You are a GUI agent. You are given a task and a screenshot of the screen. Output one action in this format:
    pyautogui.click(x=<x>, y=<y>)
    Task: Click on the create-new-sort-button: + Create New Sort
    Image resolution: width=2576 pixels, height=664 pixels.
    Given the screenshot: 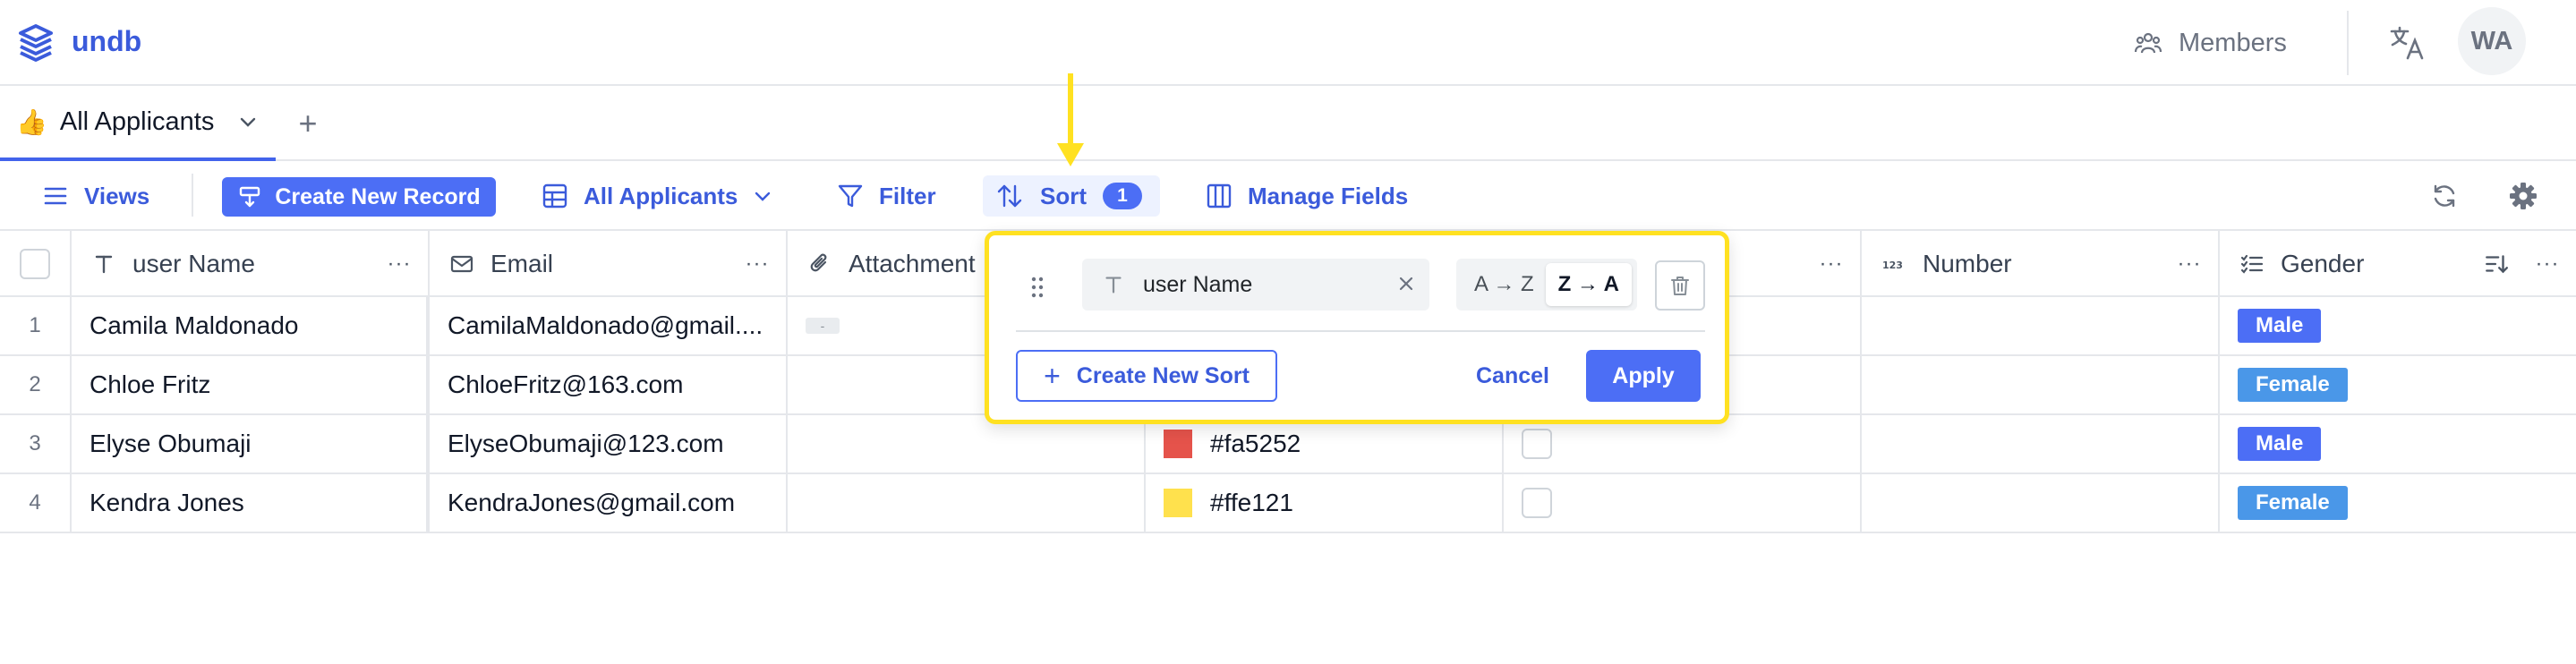 What is the action you would take?
    pyautogui.click(x=1146, y=376)
    